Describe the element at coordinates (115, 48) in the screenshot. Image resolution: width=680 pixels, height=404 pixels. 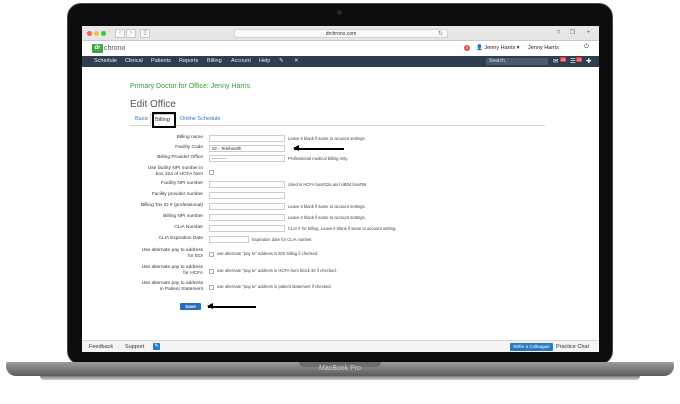
I see `logo-text: chrono` at that location.